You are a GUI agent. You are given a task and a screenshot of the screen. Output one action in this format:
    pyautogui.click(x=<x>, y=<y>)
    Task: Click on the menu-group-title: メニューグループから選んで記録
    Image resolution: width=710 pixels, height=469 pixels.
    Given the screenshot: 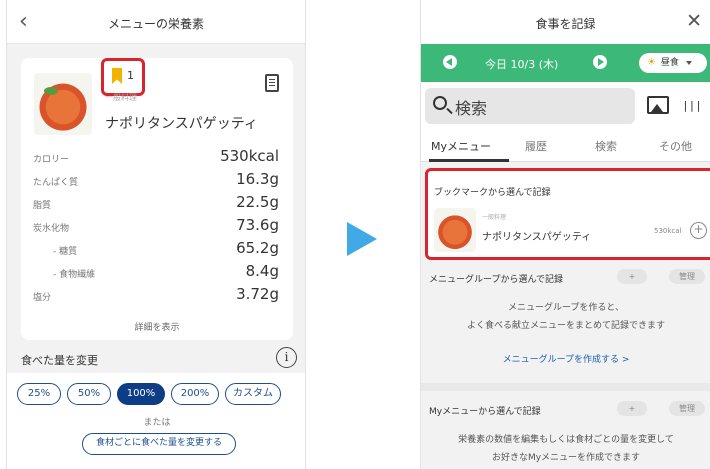 What is the action you would take?
    pyautogui.click(x=496, y=280)
    